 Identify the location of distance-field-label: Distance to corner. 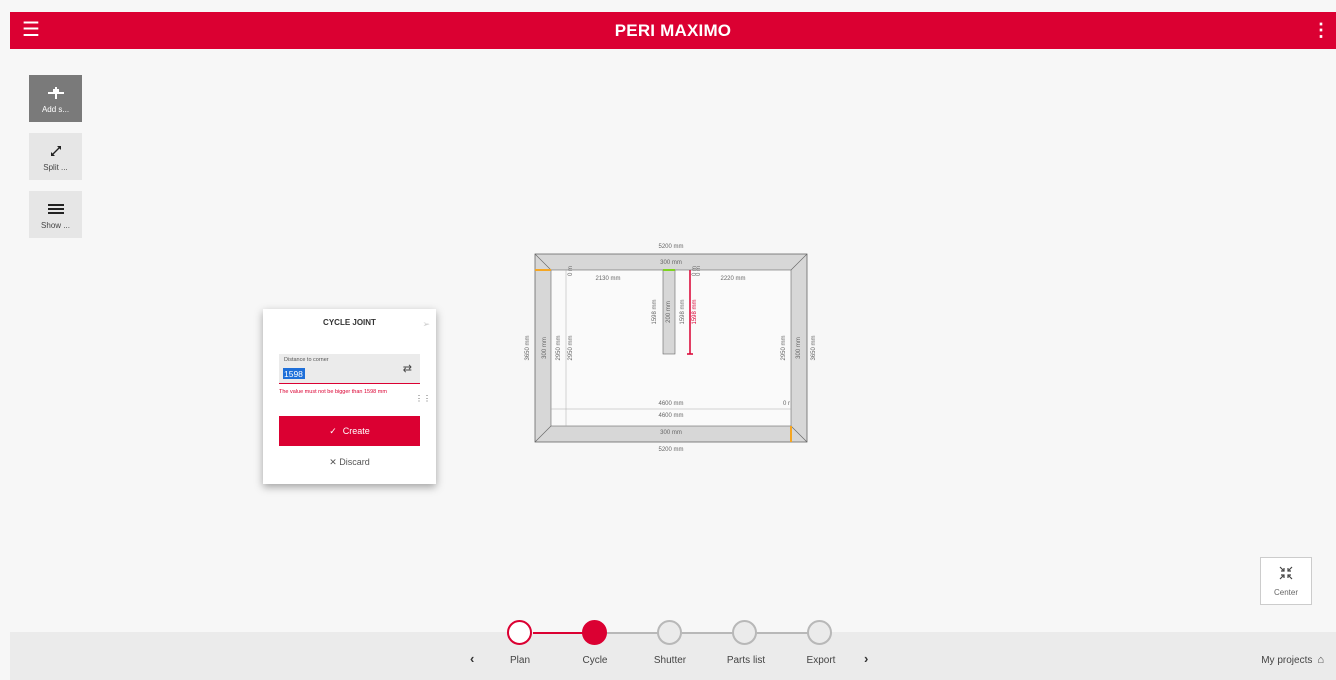
(306, 360).